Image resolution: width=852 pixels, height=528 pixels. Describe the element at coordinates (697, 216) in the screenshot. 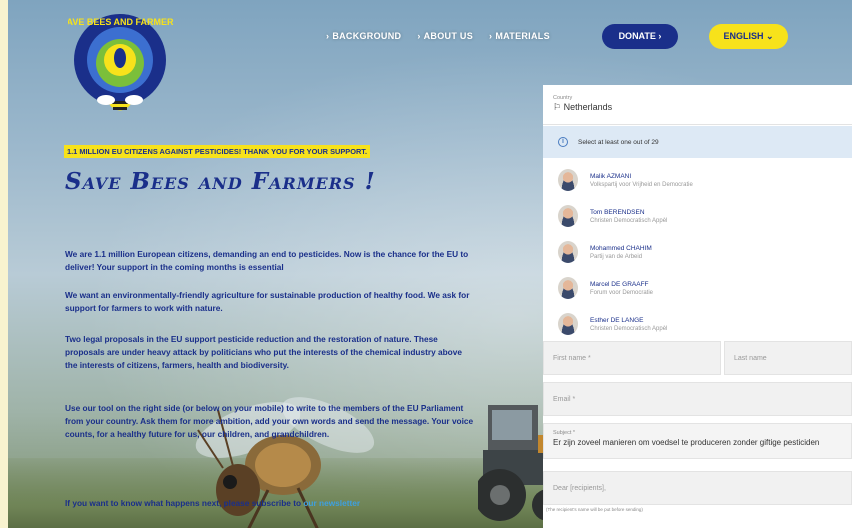

I see `mep-item: Tom BERENDSEN Christen Democratisch Appèl` at that location.